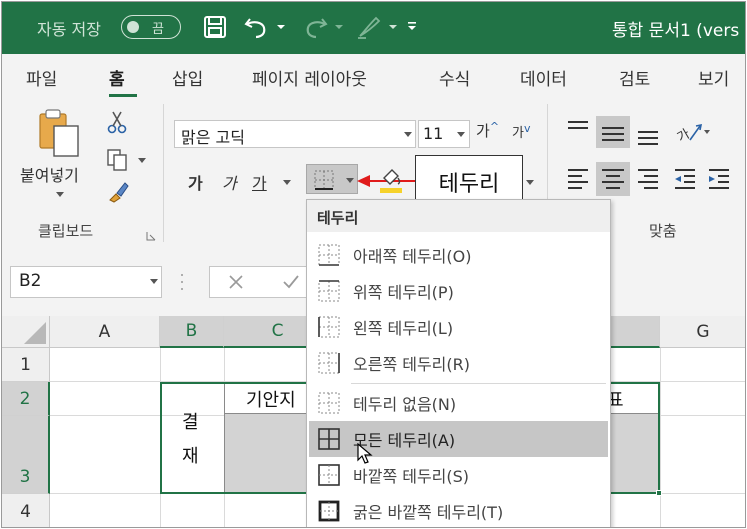 Image resolution: width=747 pixels, height=529 pixels. What do you see at coordinates (315, 27) in the screenshot?
I see `redo-icon` at bounding box center [315, 27].